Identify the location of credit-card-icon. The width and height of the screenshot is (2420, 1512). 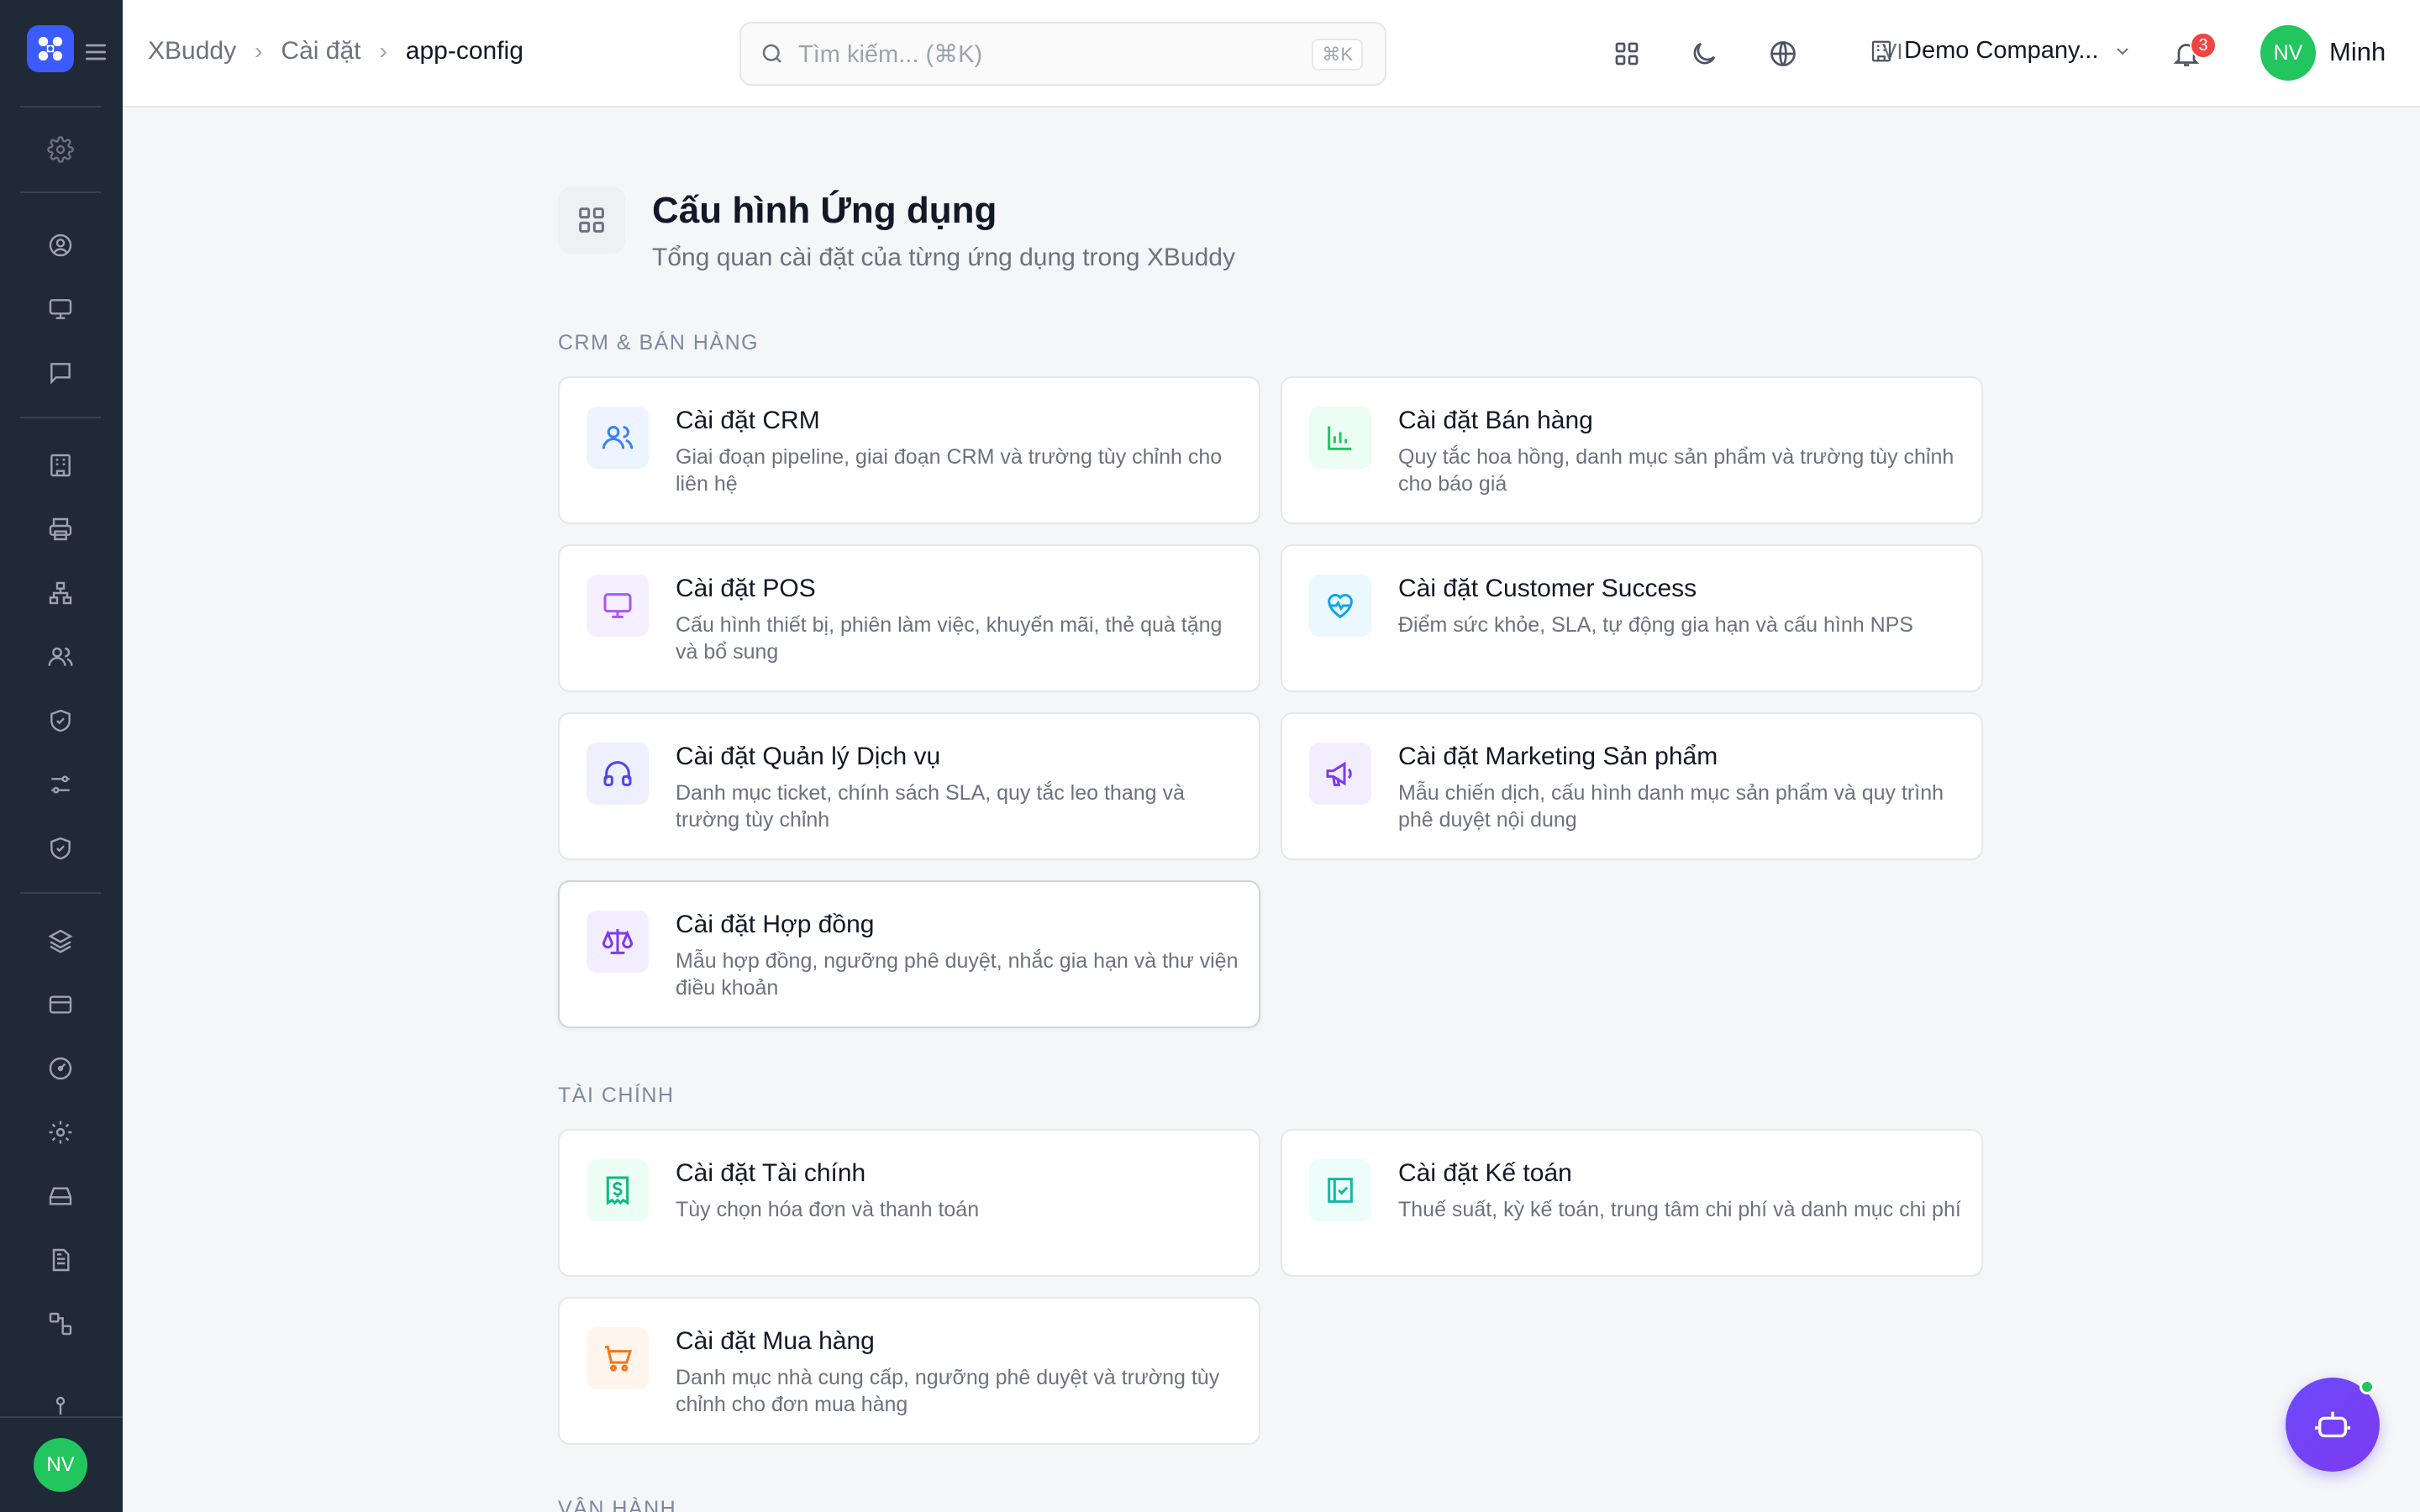
(60, 1004).